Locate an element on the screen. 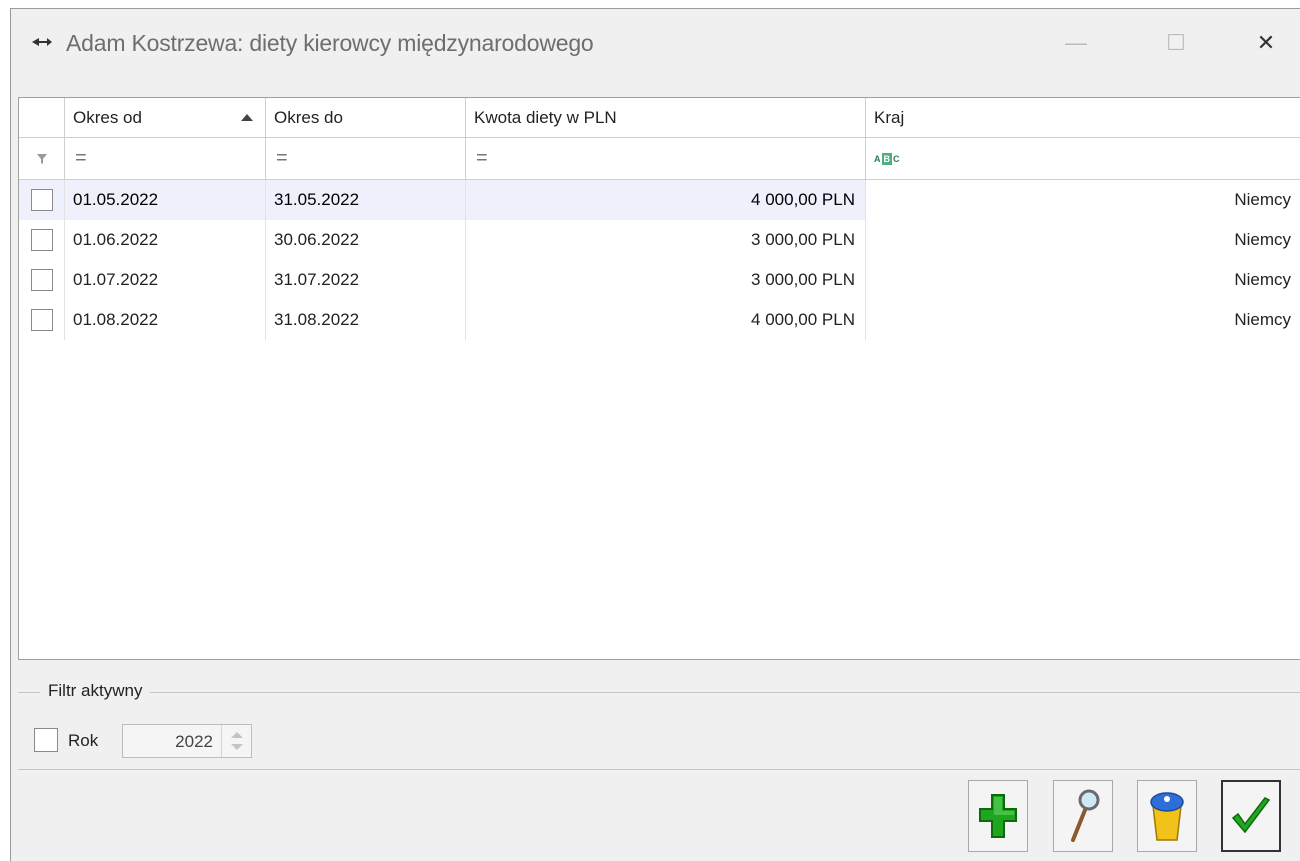 Image resolution: width=1300 pixels, height=861 pixels. cell-okres-od: 01.06.2022 is located at coordinates (165, 240).